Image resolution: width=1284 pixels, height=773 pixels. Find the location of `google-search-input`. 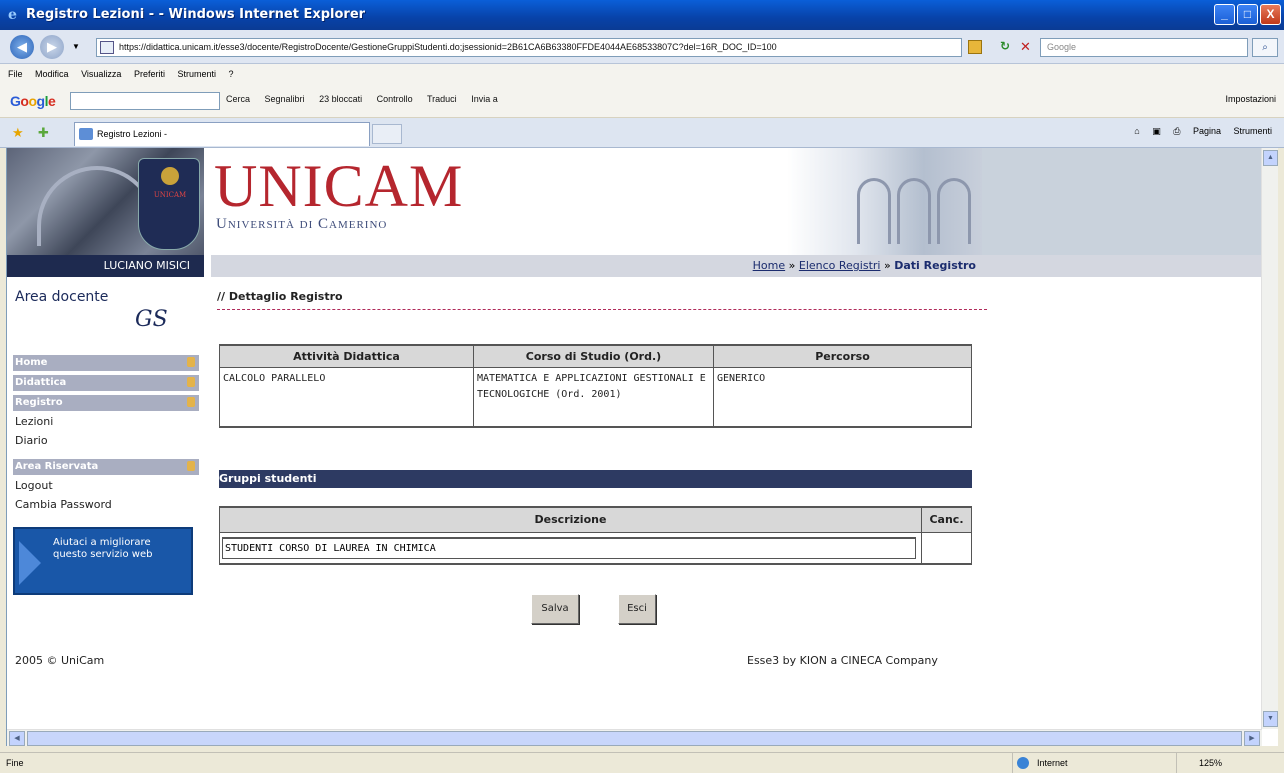

google-search-input is located at coordinates (145, 101).